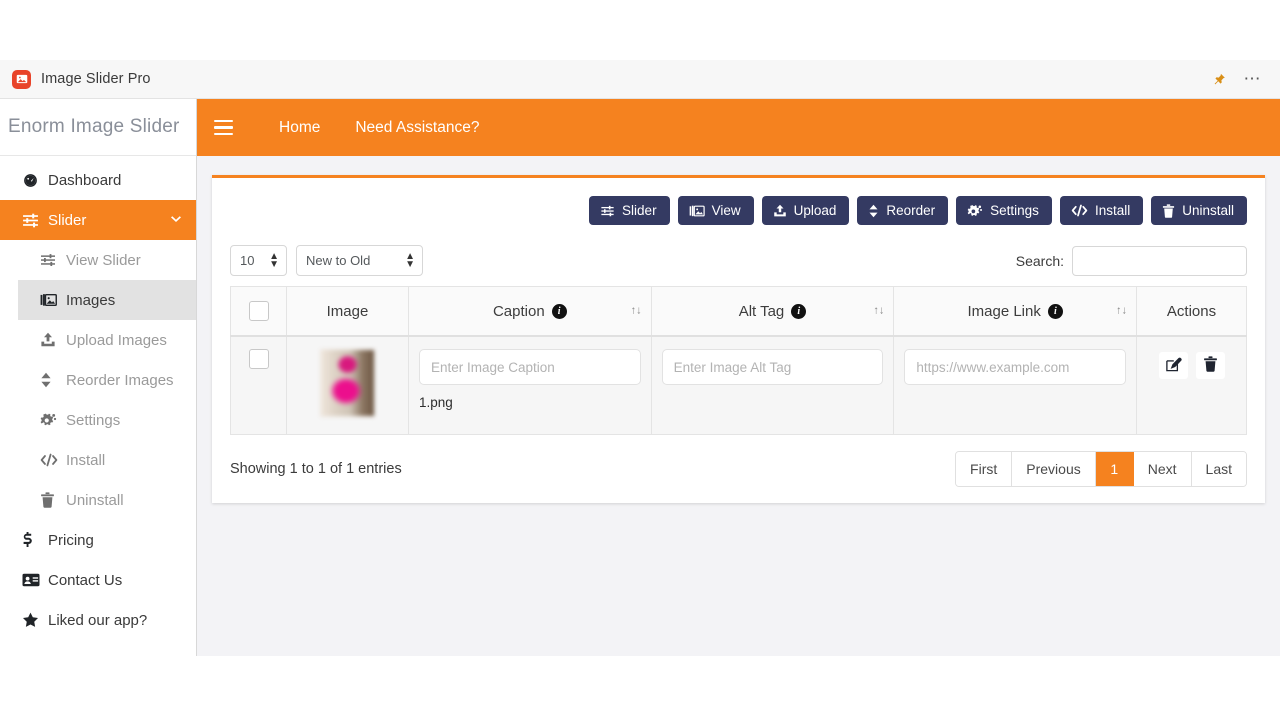  What do you see at coordinates (780, 211) in the screenshot?
I see `upload-icon` at bounding box center [780, 211].